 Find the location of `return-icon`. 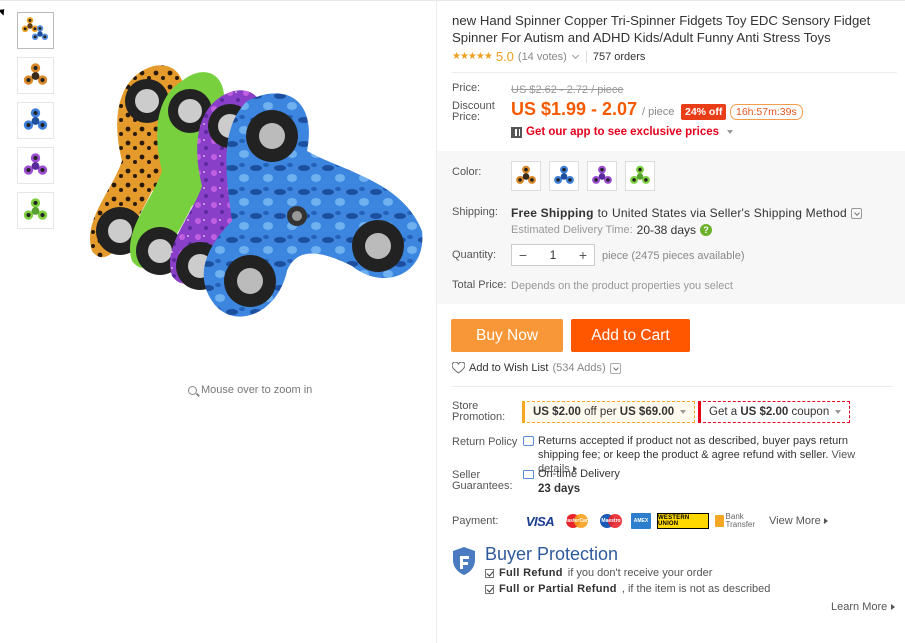

return-icon is located at coordinates (528, 441).